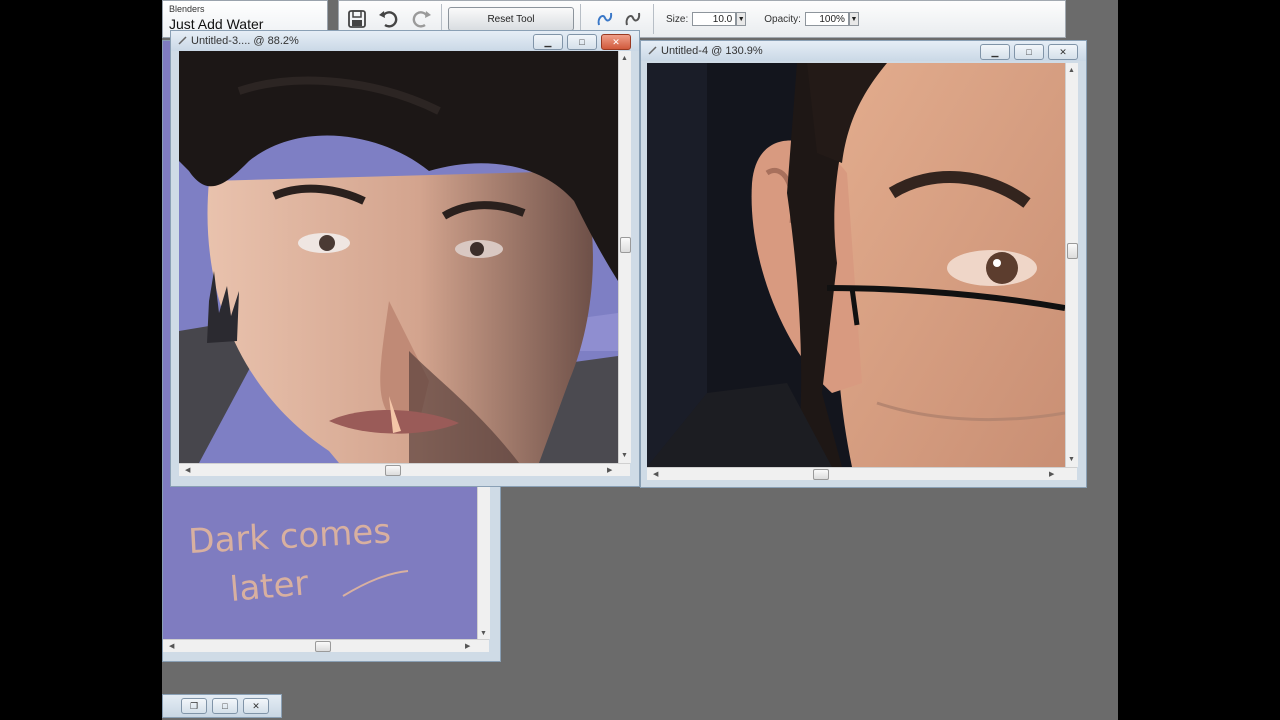 This screenshot has width=1280, height=720. I want to click on brush-stroke-icon, so click(605, 19).